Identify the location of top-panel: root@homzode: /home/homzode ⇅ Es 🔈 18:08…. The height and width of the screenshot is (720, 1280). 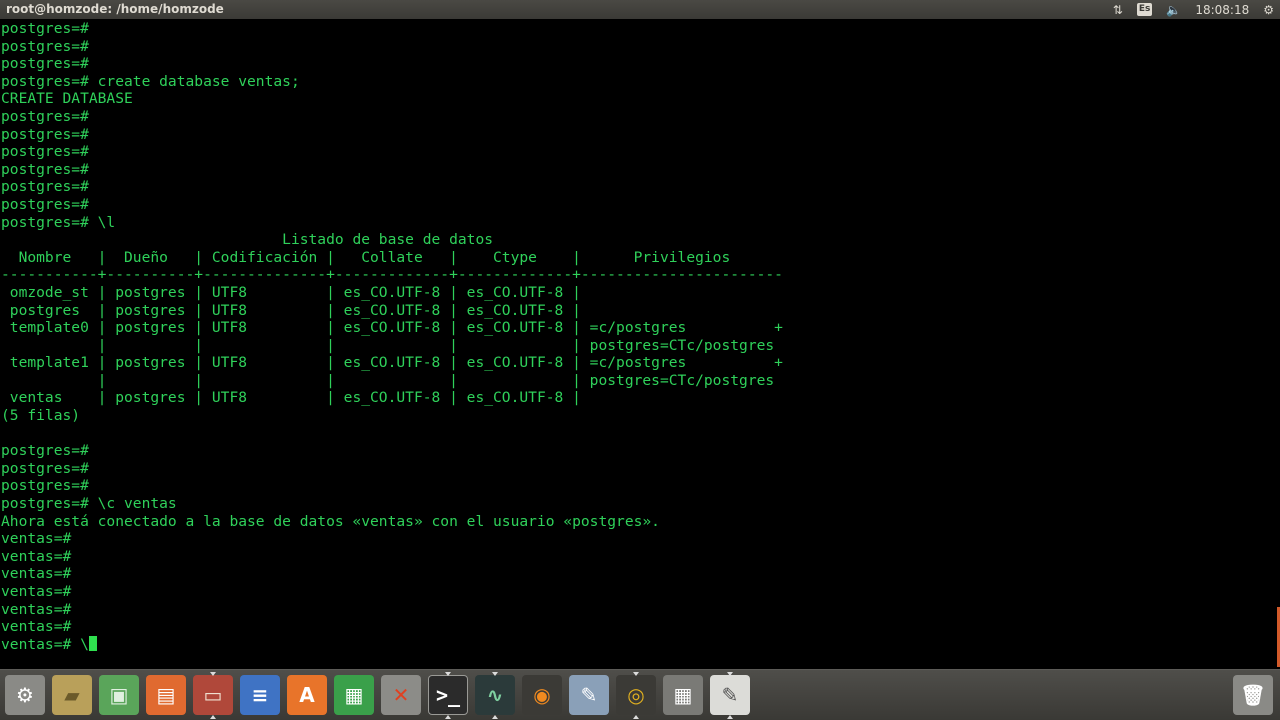
(640, 9).